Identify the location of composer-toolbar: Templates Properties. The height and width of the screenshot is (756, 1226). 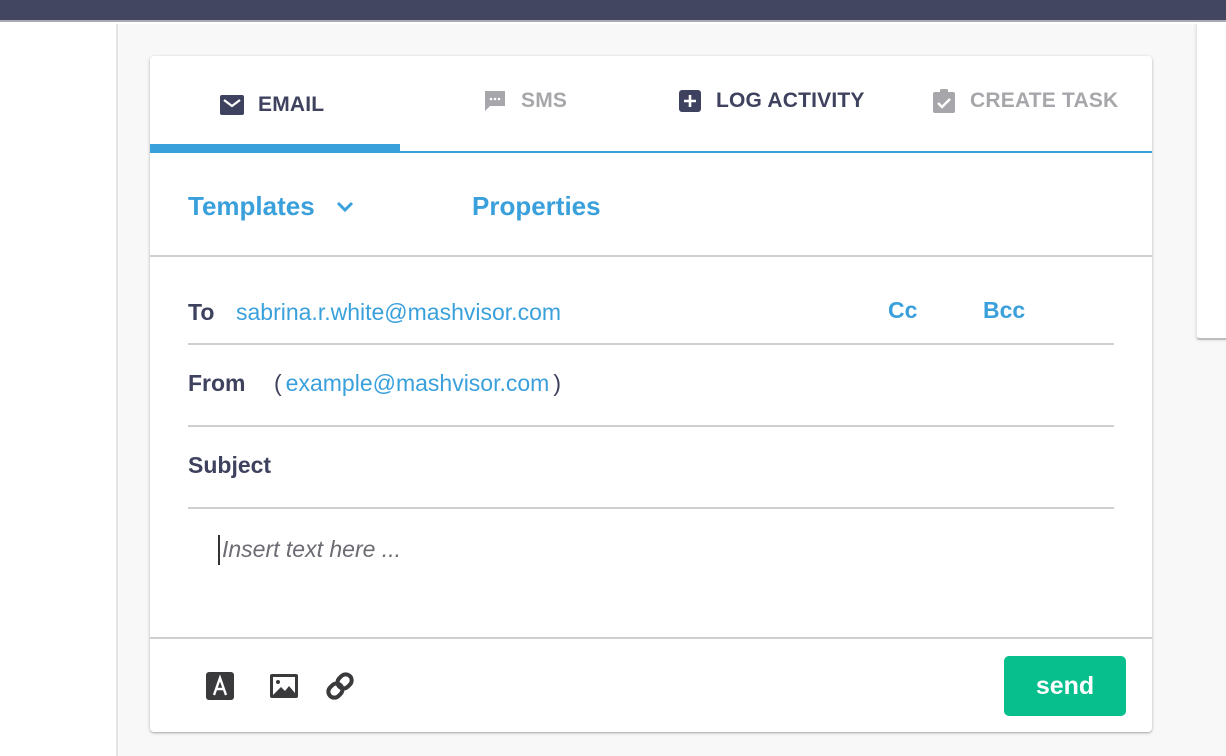
(651, 205).